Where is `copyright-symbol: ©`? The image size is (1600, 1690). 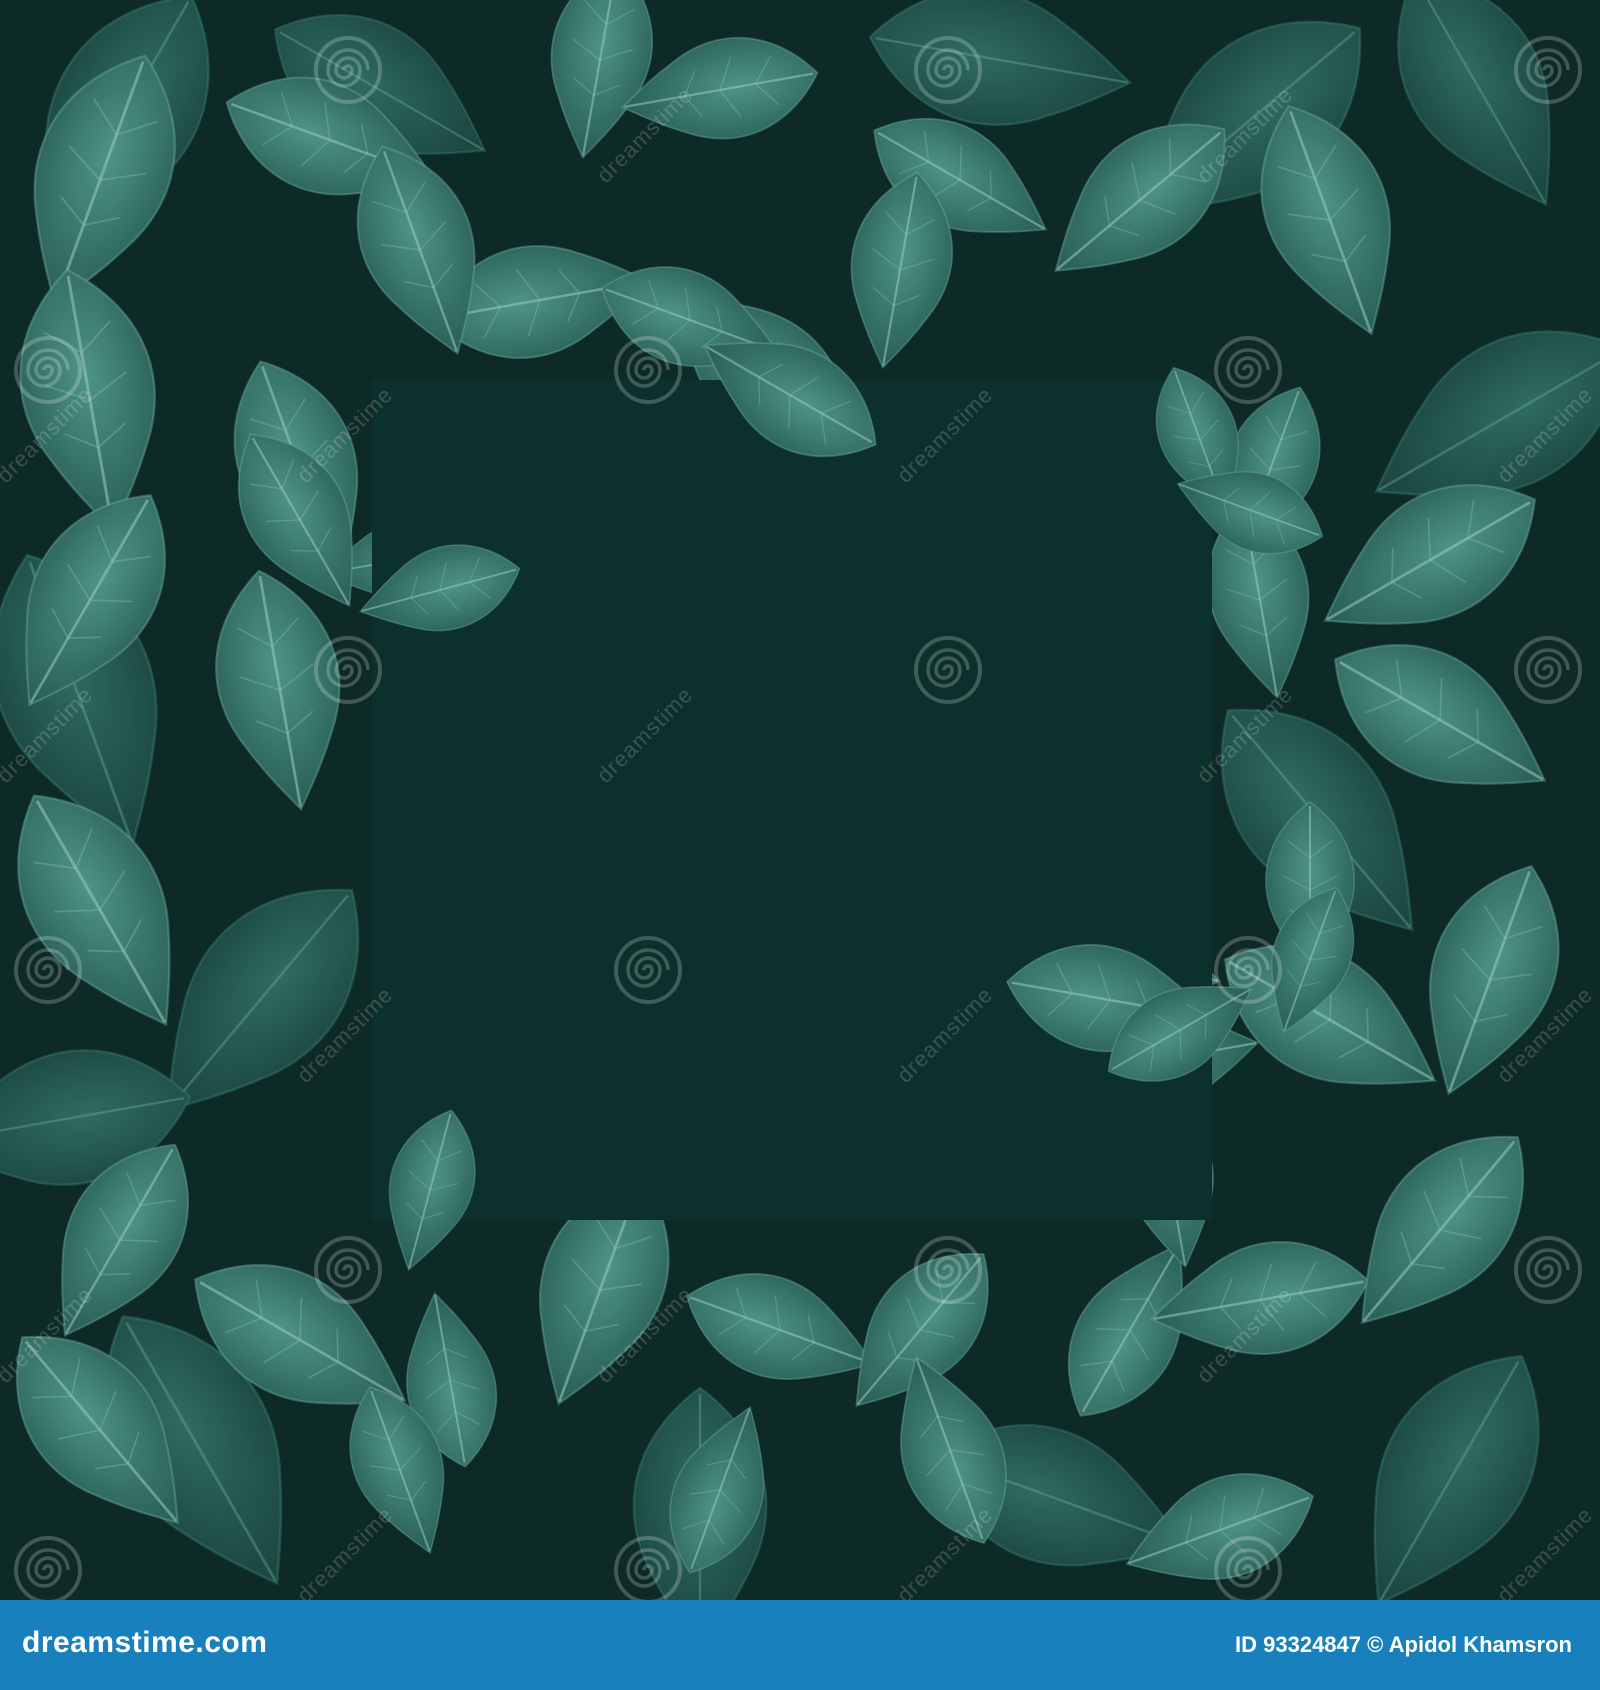
copyright-symbol: © is located at coordinates (1375, 1644).